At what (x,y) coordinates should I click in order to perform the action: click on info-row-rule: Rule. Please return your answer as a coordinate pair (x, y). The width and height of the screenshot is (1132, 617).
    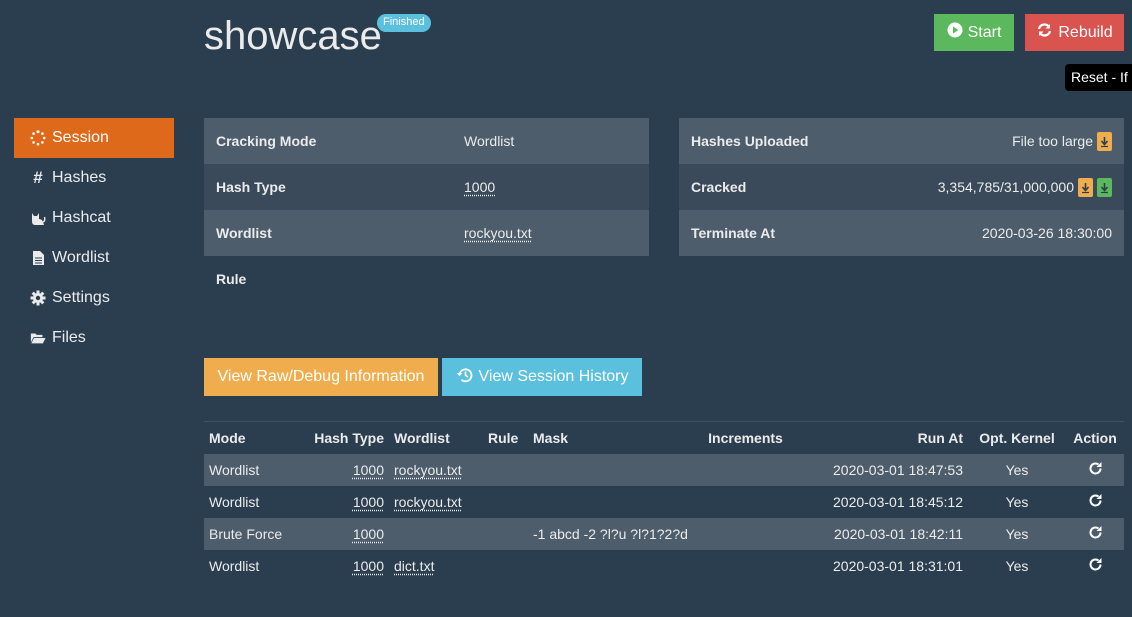
    Looking at the image, I should click on (426, 279).